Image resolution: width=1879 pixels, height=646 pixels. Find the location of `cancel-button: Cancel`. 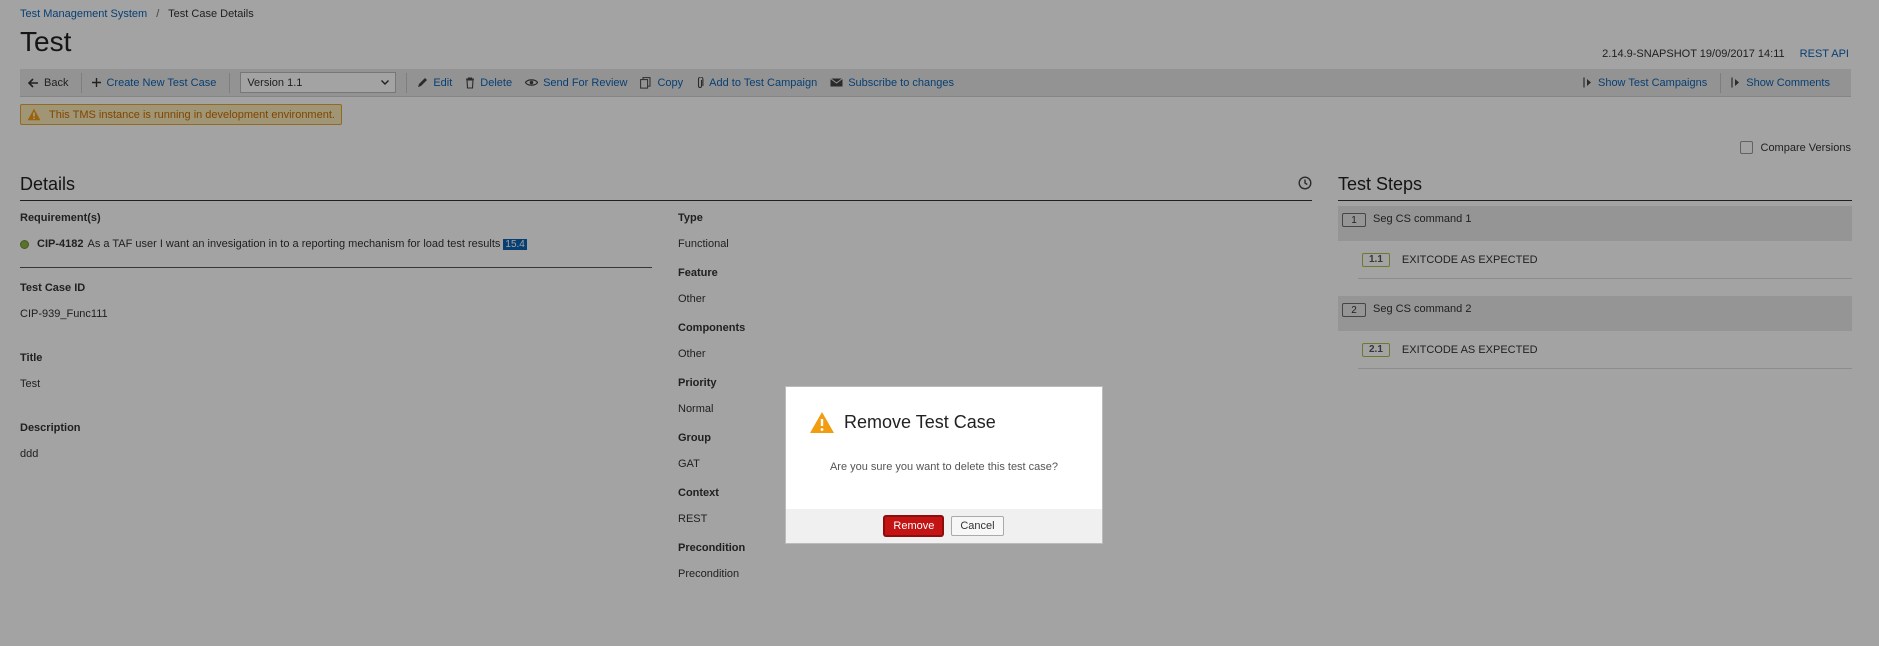

cancel-button: Cancel is located at coordinates (977, 526).